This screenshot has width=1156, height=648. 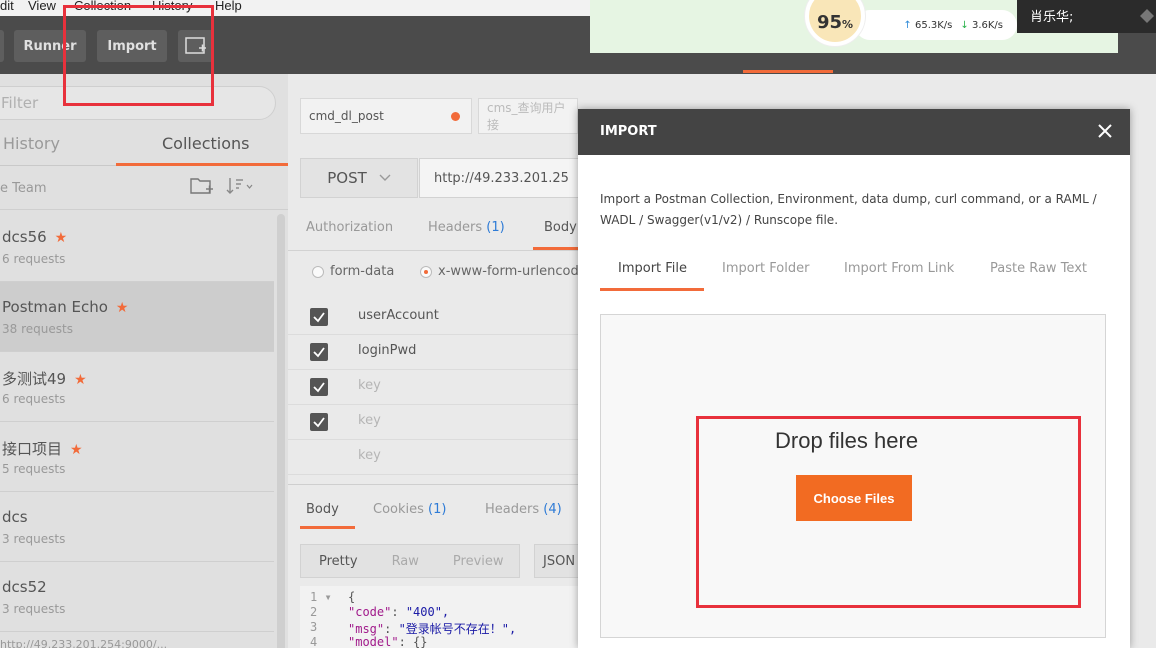 I want to click on param-row: userAccount, so click(x=433, y=317).